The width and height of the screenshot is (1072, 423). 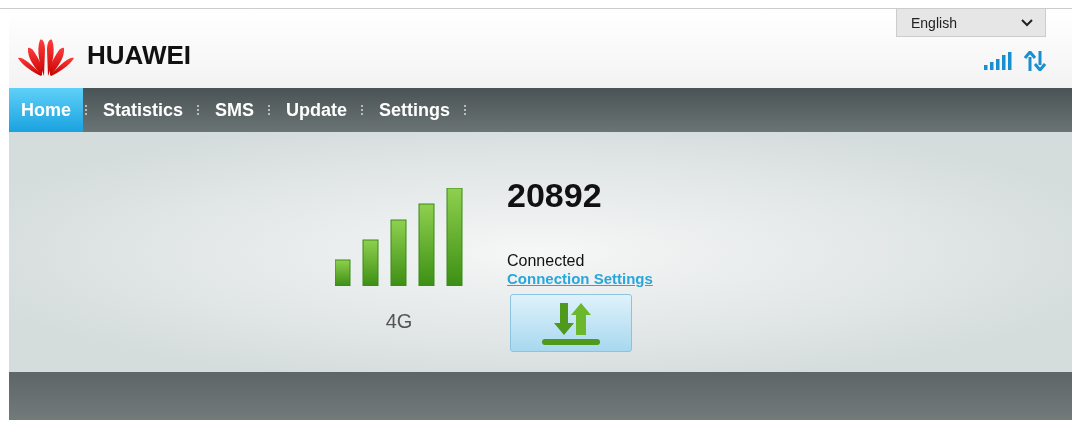 What do you see at coordinates (317, 110) in the screenshot?
I see `nav-tab: Update` at bounding box center [317, 110].